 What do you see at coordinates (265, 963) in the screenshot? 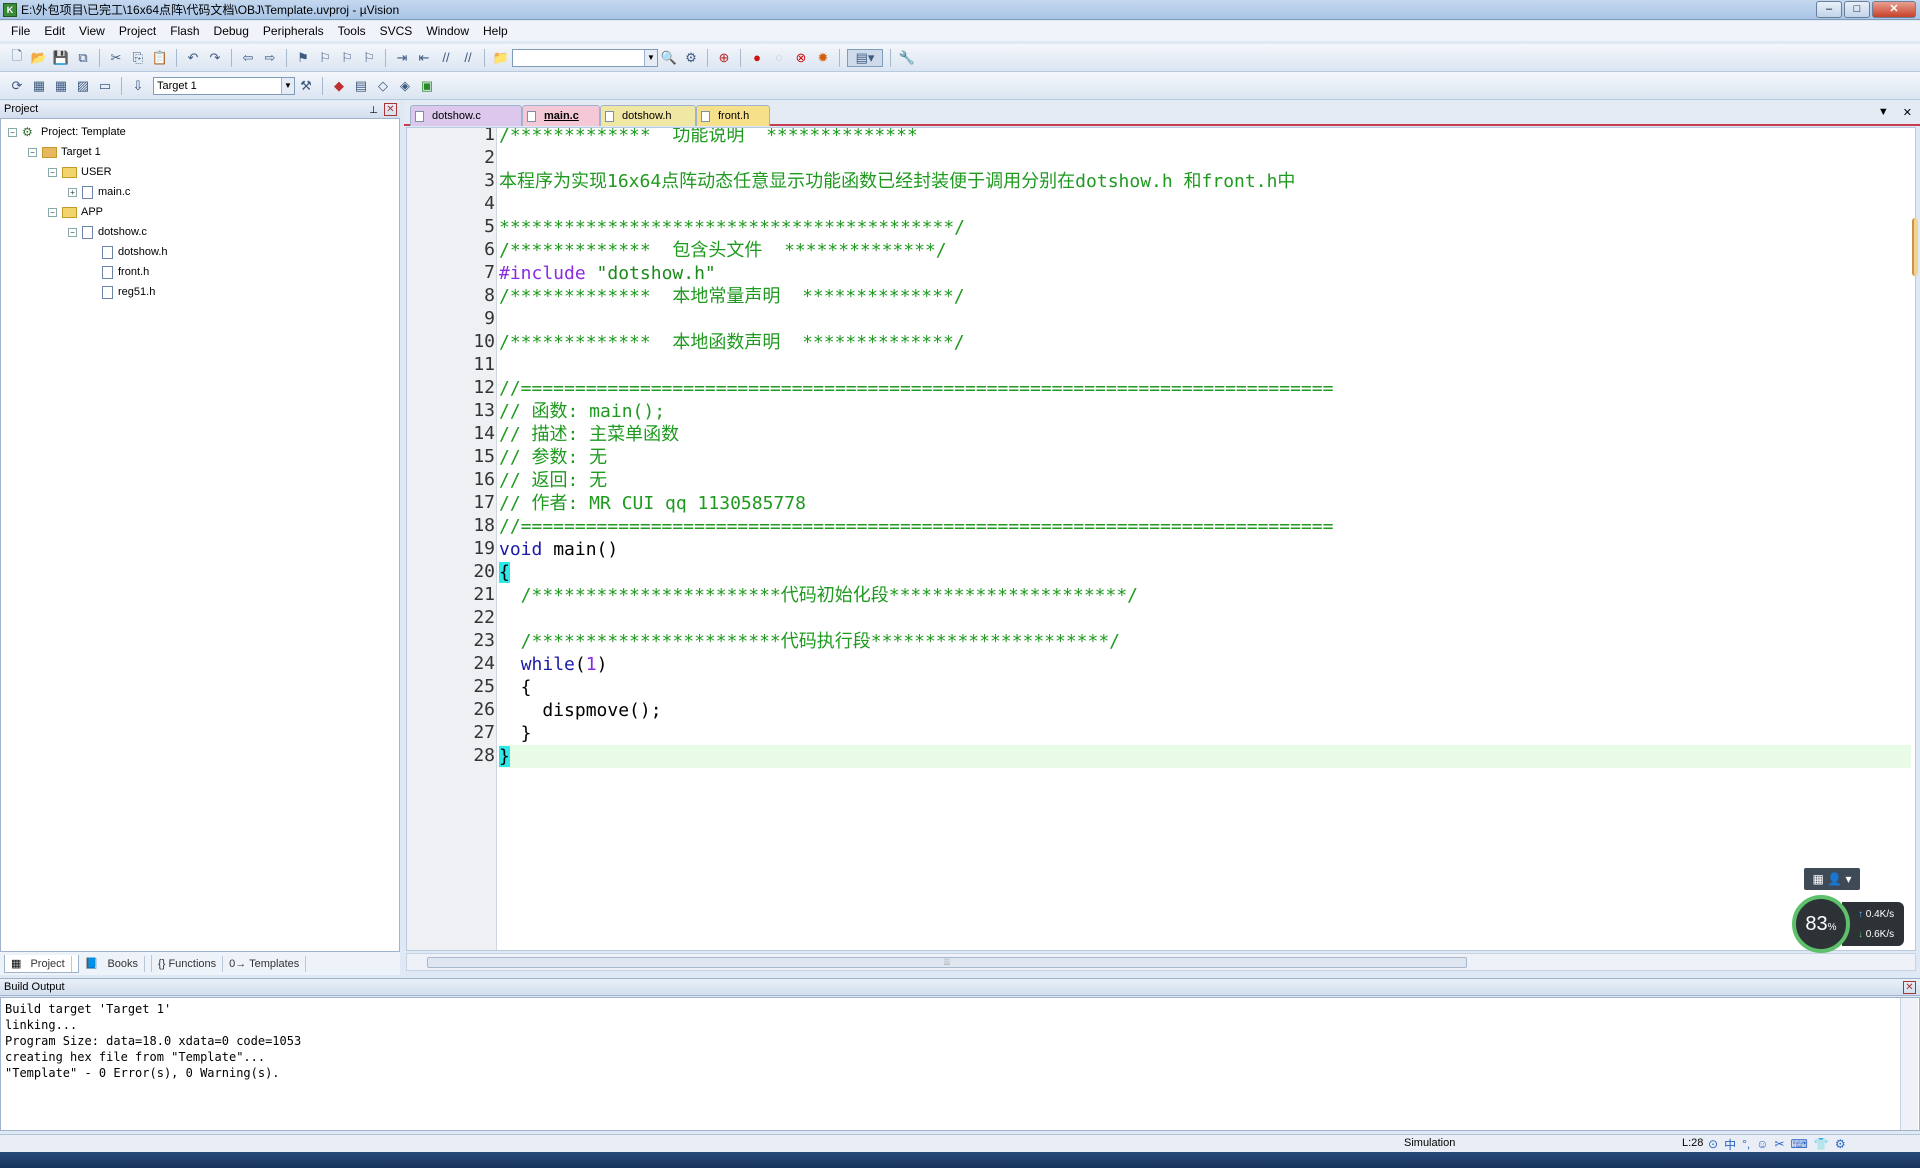
I see `tab-templates: 0→ Templates` at bounding box center [265, 963].